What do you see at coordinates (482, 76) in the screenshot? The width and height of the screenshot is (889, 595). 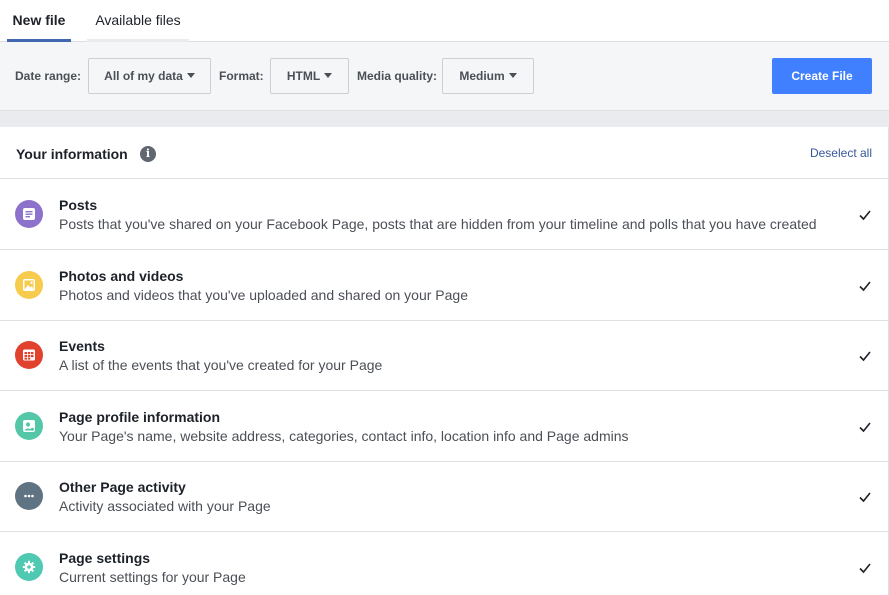 I see `media-quality-value: Medium` at bounding box center [482, 76].